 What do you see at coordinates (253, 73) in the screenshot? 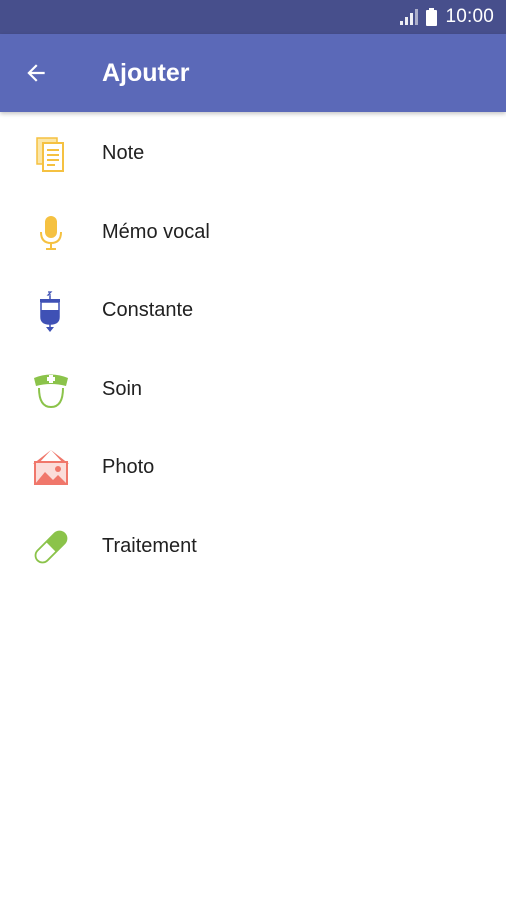
I see `app-bar: Ajouter` at bounding box center [253, 73].